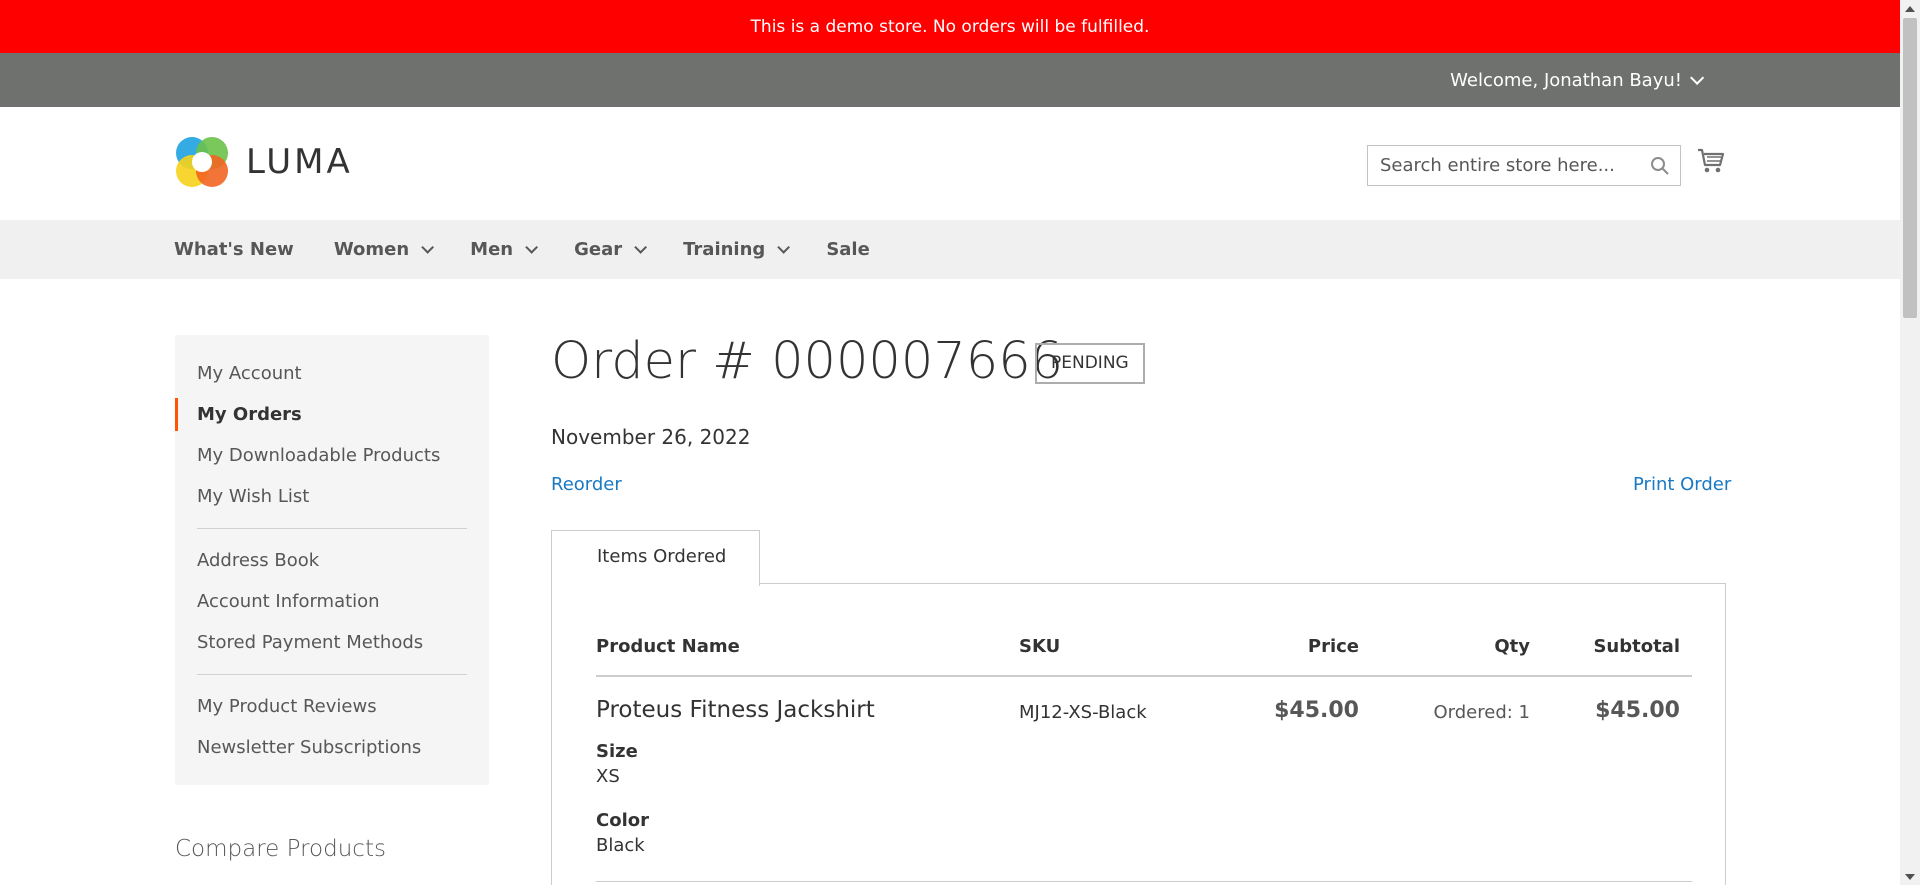  I want to click on product-price: $45.00, so click(1316, 710).